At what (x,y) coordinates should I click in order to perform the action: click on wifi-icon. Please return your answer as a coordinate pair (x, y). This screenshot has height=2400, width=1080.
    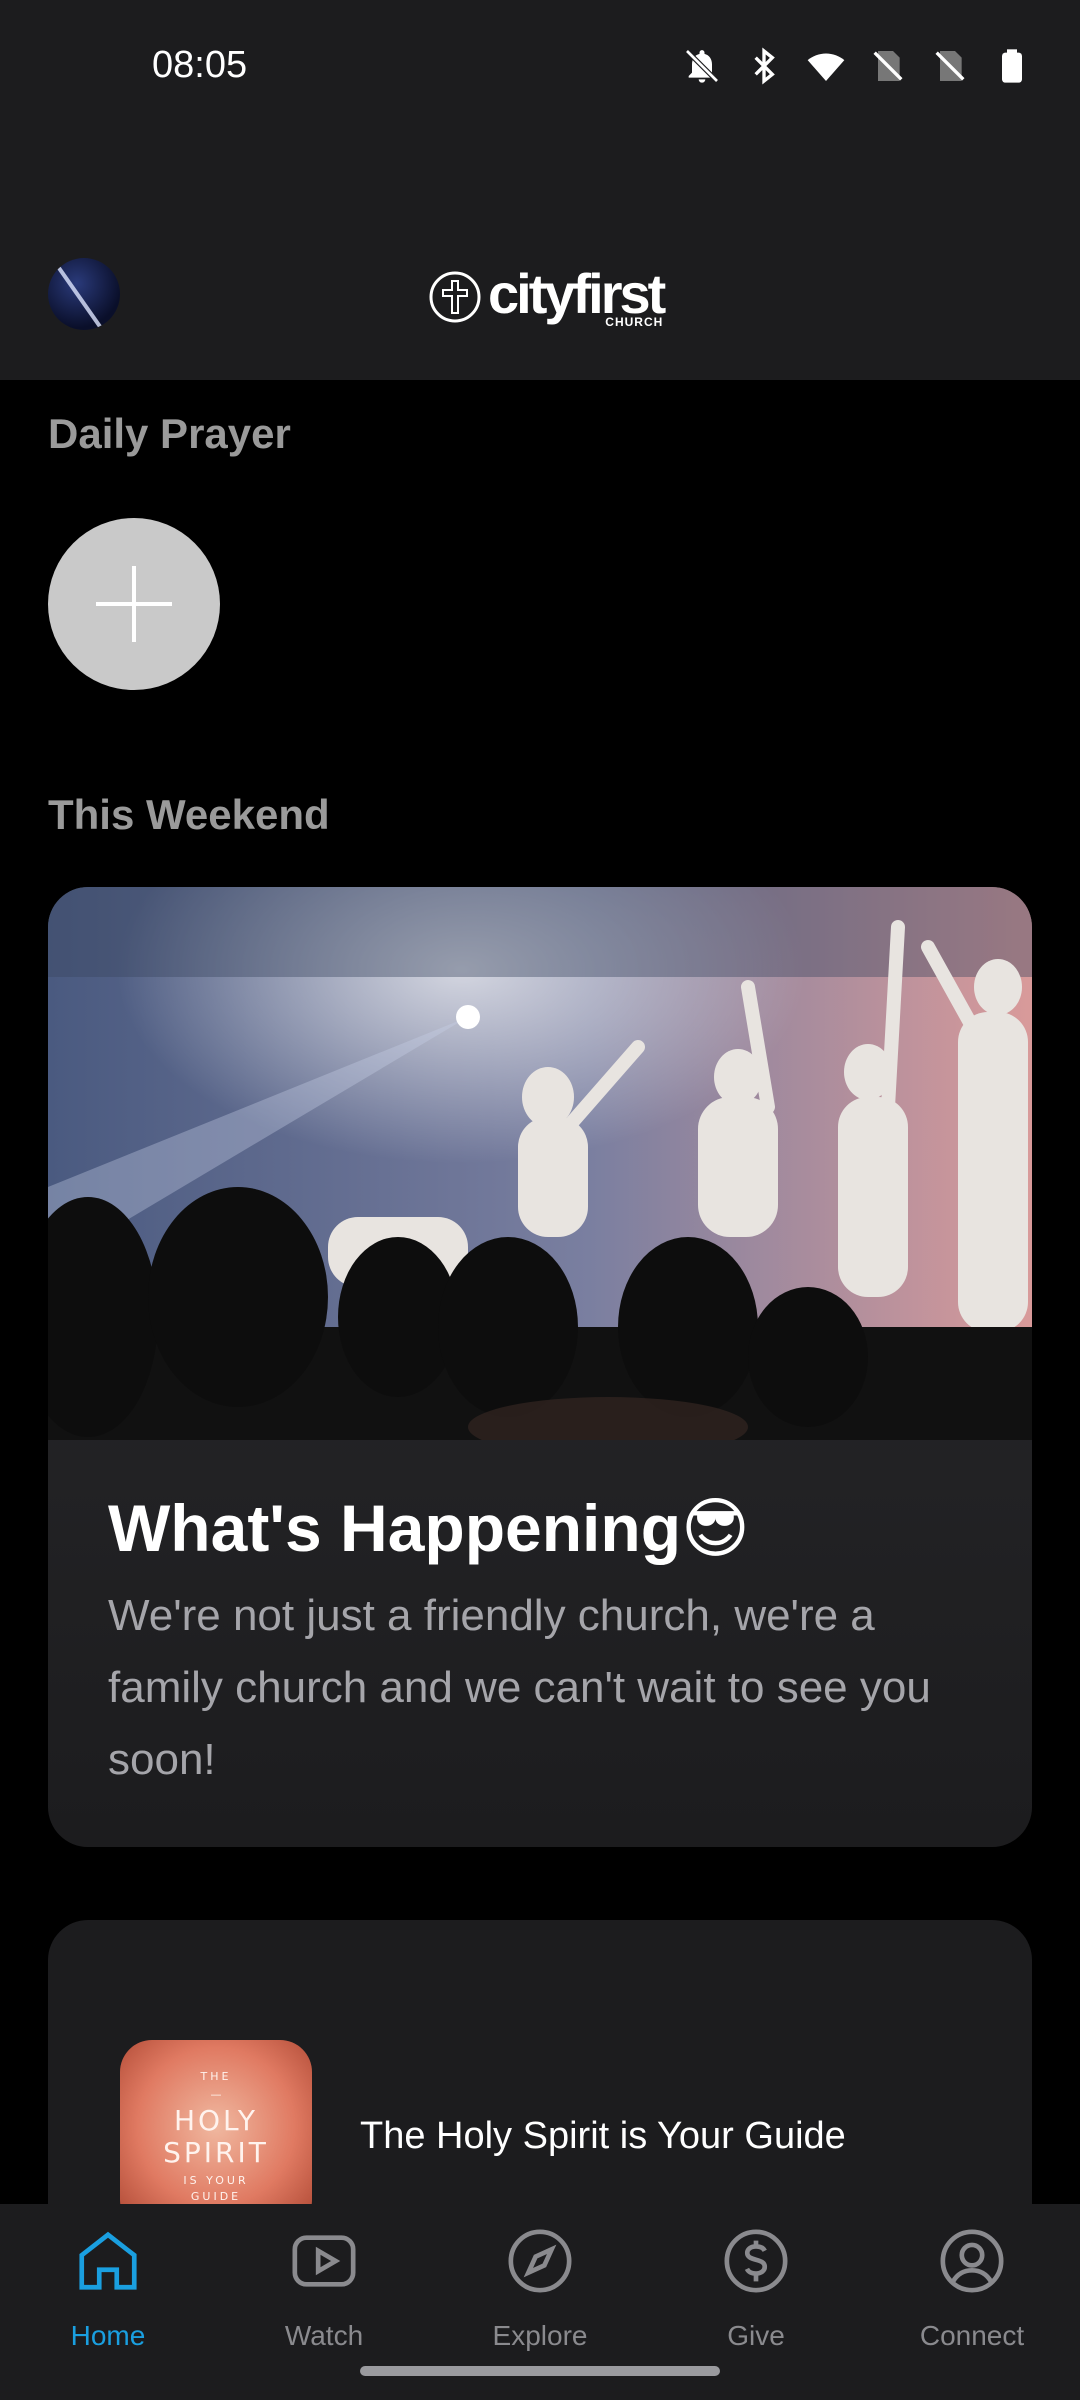
    Looking at the image, I should click on (826, 67).